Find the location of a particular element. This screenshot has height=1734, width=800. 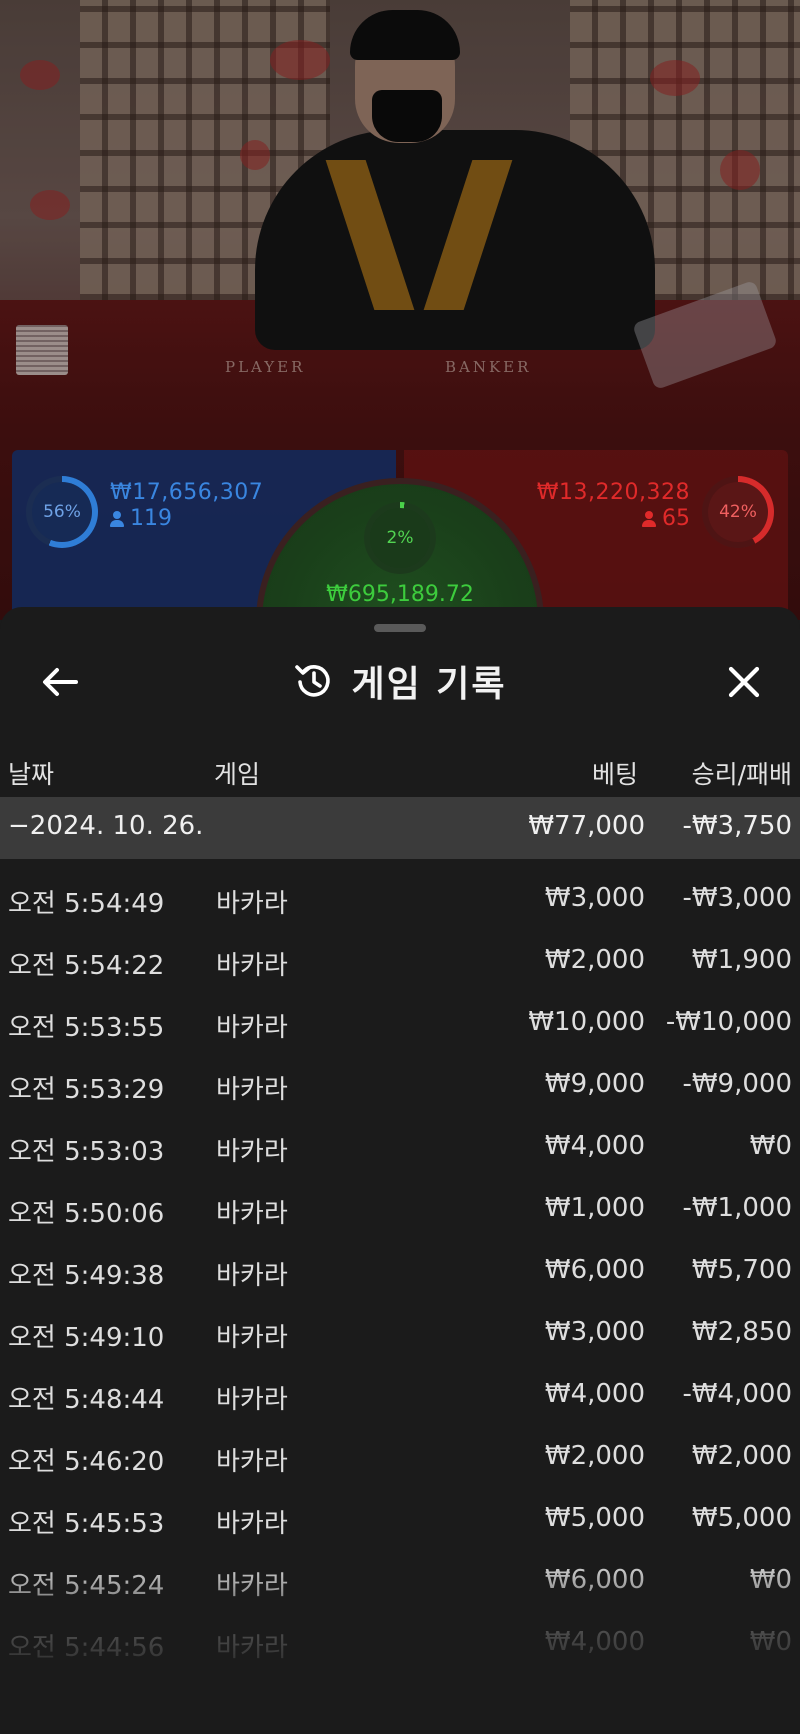

history-row: 오전 5:50:06 바카라 ₩1,000 -₩1,000 is located at coordinates (400, 1200).